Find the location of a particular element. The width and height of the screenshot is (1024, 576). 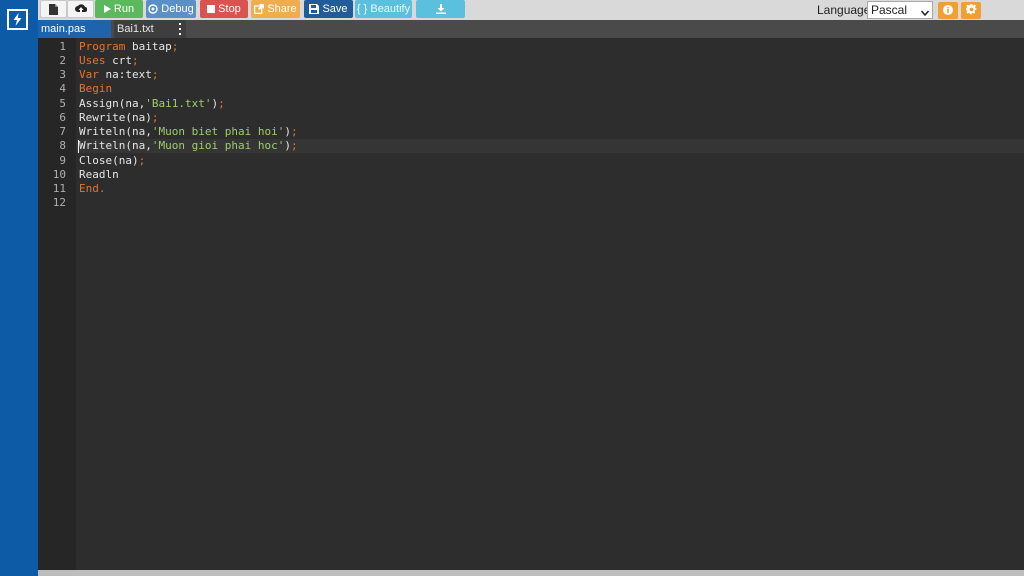

debug-icon is located at coordinates (153, 9).